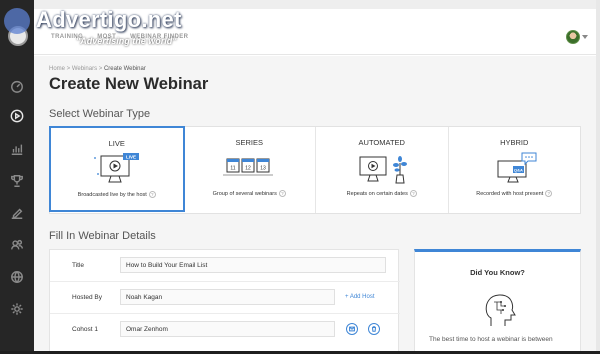 The height and width of the screenshot is (354, 600). What do you see at coordinates (374, 329) in the screenshot?
I see `trash-icon` at bounding box center [374, 329].